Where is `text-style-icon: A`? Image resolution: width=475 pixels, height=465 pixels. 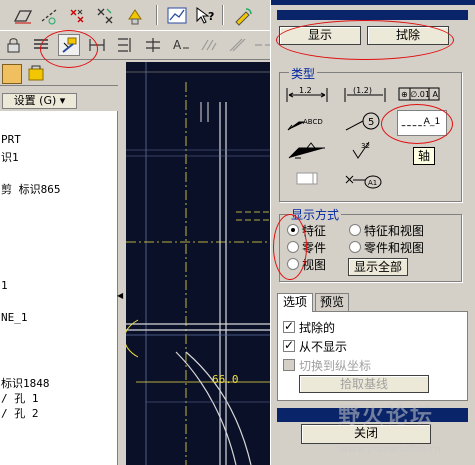 text-style-icon: A is located at coordinates (181, 45).